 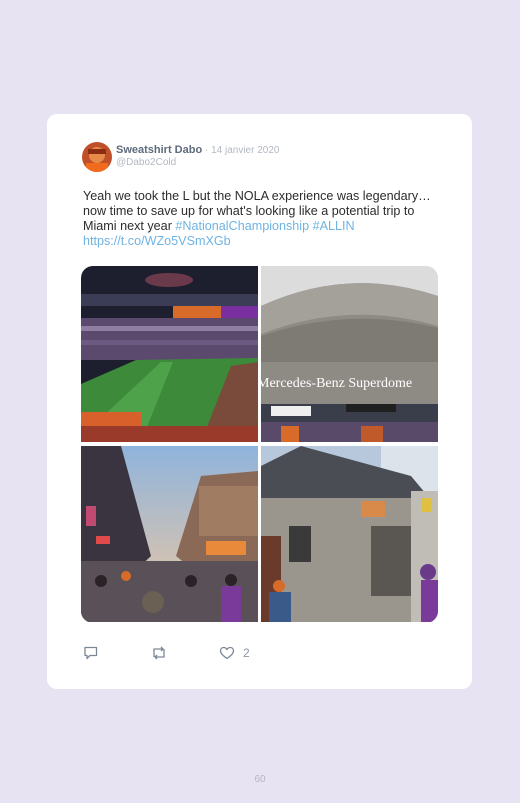 I want to click on photo-old-building, so click(x=349, y=534).